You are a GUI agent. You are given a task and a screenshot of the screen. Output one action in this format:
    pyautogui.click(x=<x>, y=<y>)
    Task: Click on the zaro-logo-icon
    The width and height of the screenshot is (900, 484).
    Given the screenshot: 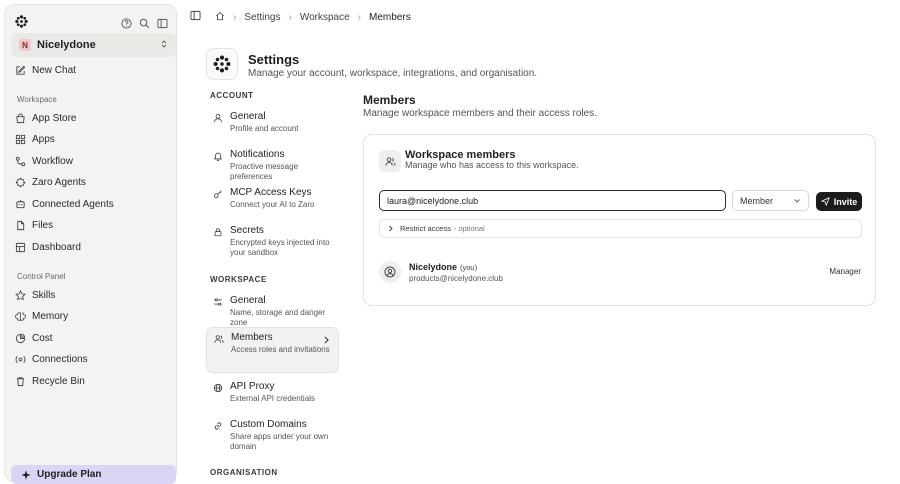 What is the action you would take?
    pyautogui.click(x=21, y=23)
    